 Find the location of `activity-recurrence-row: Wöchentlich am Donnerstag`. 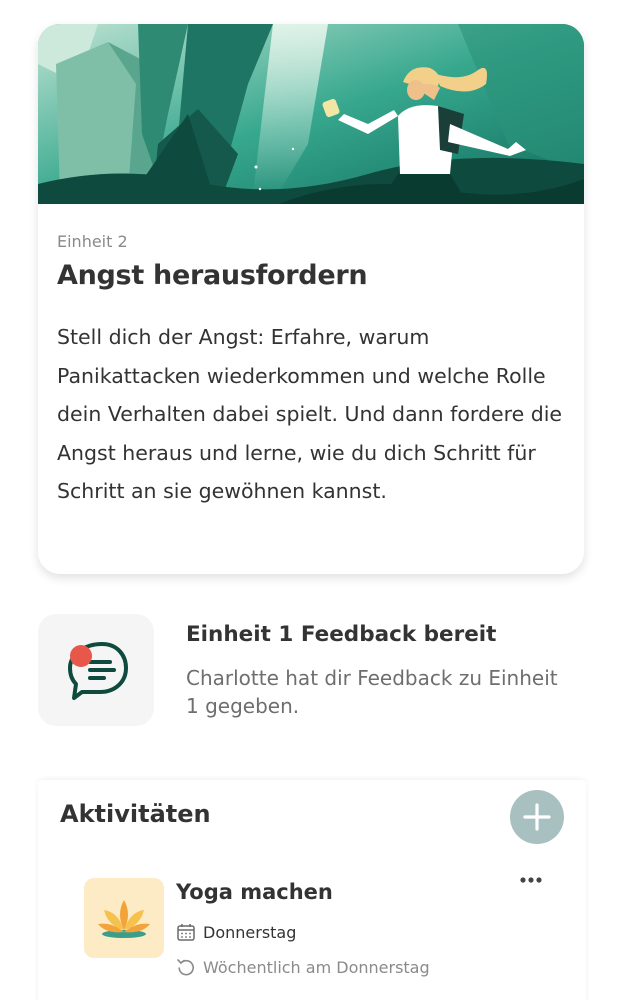

activity-recurrence-row: Wöchentlich am Donnerstag is located at coordinates (303, 967).